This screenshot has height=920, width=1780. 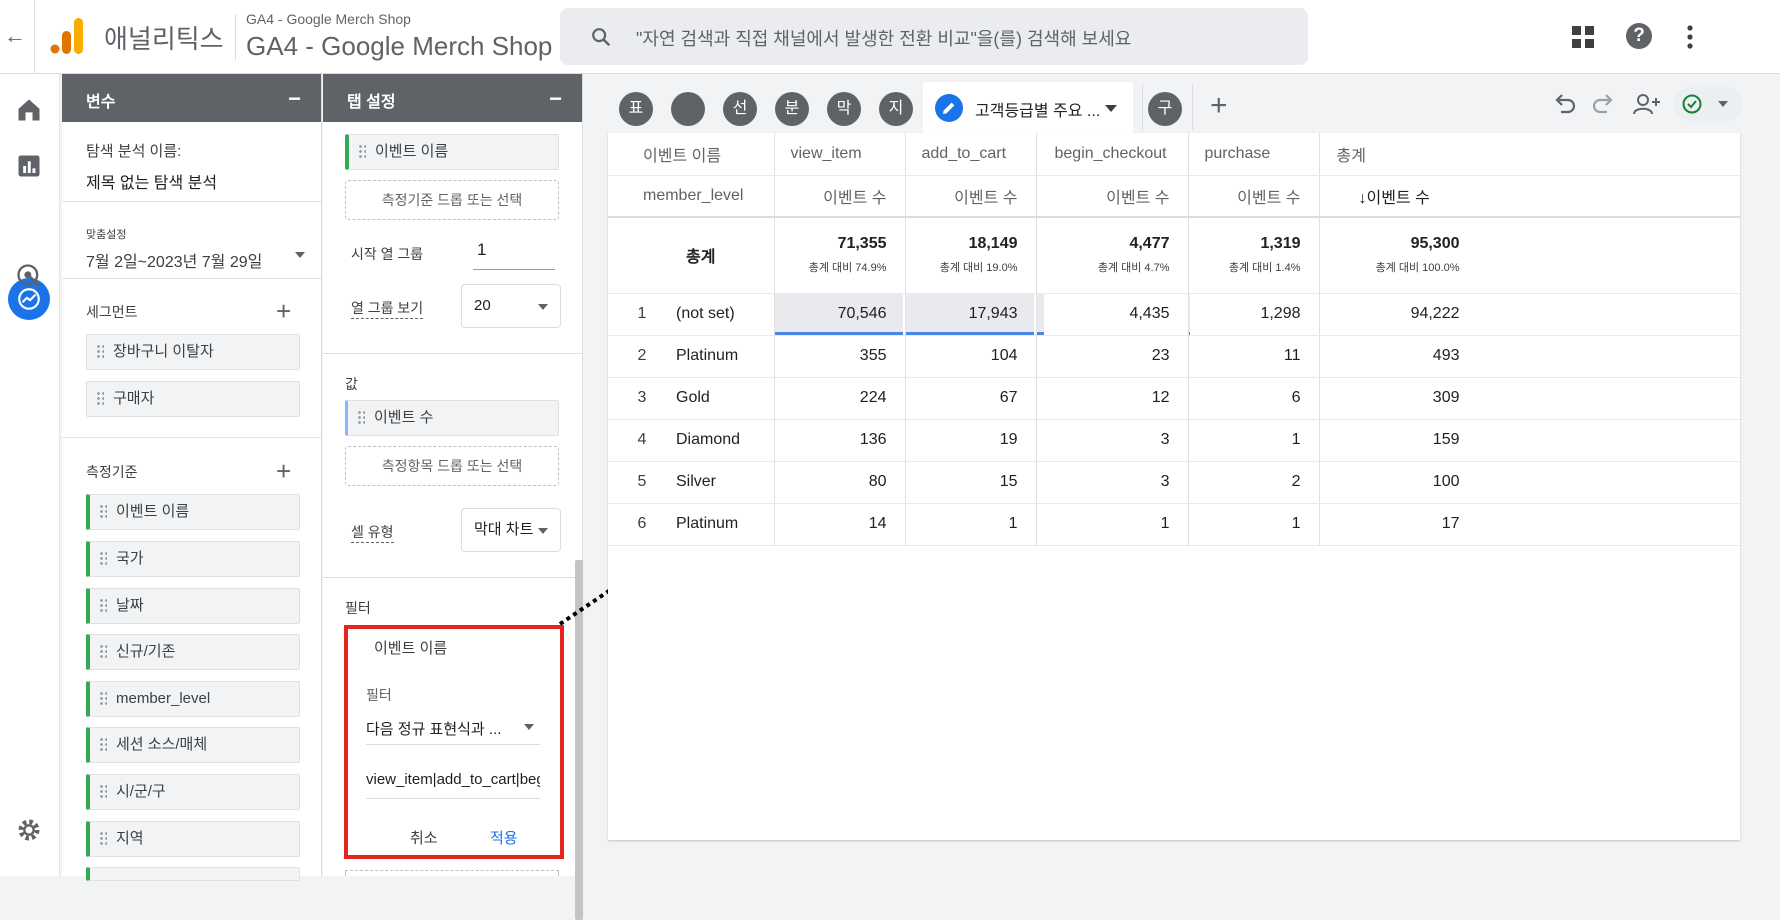 What do you see at coordinates (691, 196) in the screenshot?
I see `row-dimension-sub: member_level` at bounding box center [691, 196].